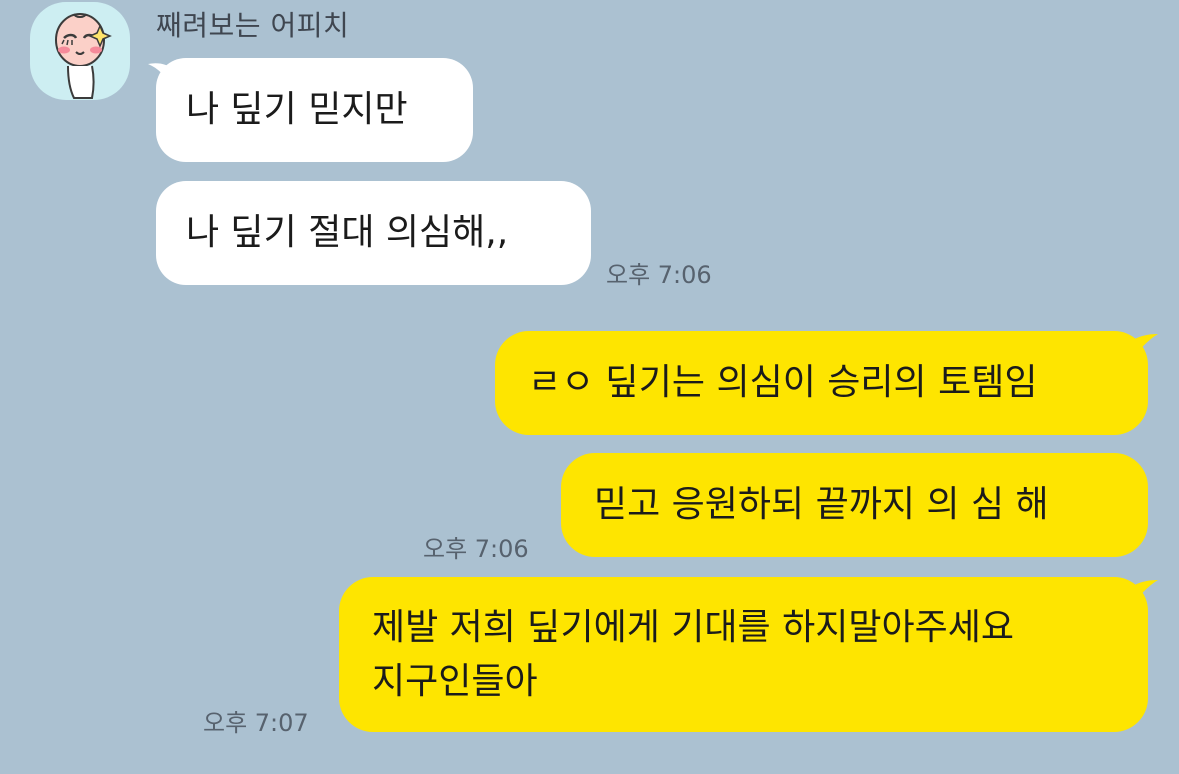 The width and height of the screenshot is (1179, 774). What do you see at coordinates (83, 55) in the screenshot?
I see `apeach-profile-icon` at bounding box center [83, 55].